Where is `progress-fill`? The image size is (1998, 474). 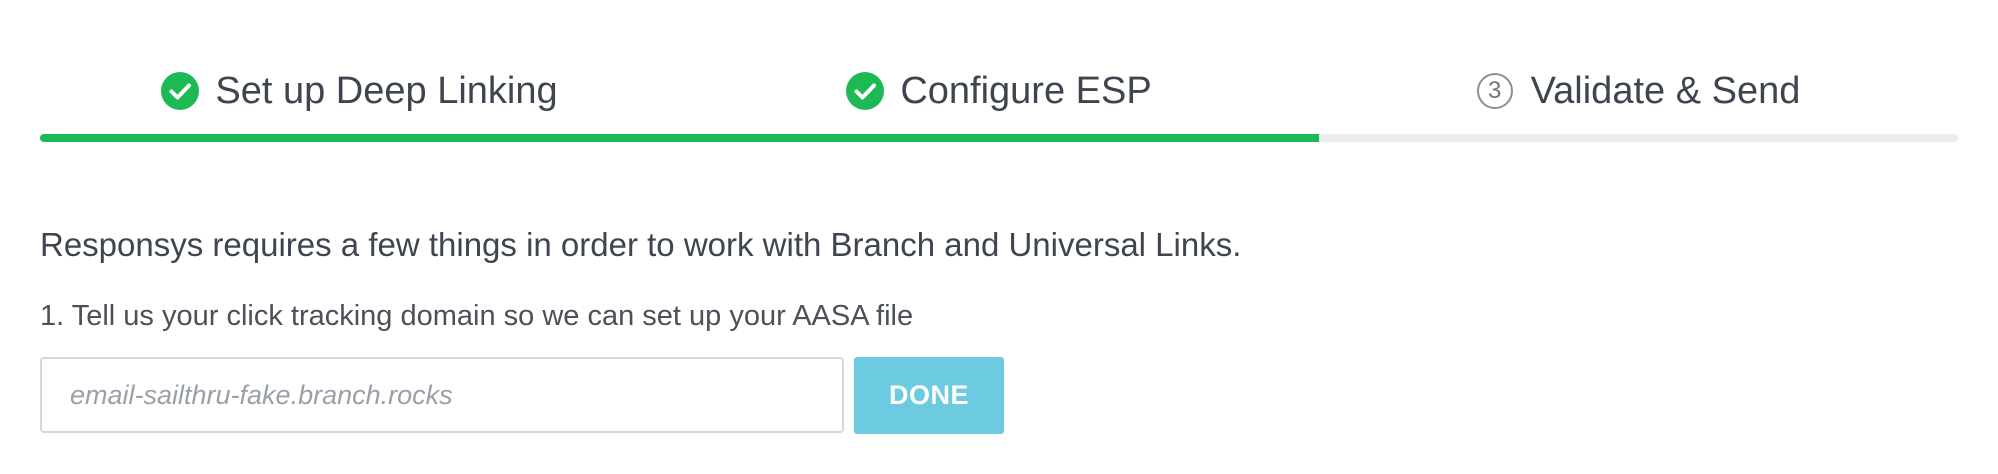
progress-fill is located at coordinates (680, 138).